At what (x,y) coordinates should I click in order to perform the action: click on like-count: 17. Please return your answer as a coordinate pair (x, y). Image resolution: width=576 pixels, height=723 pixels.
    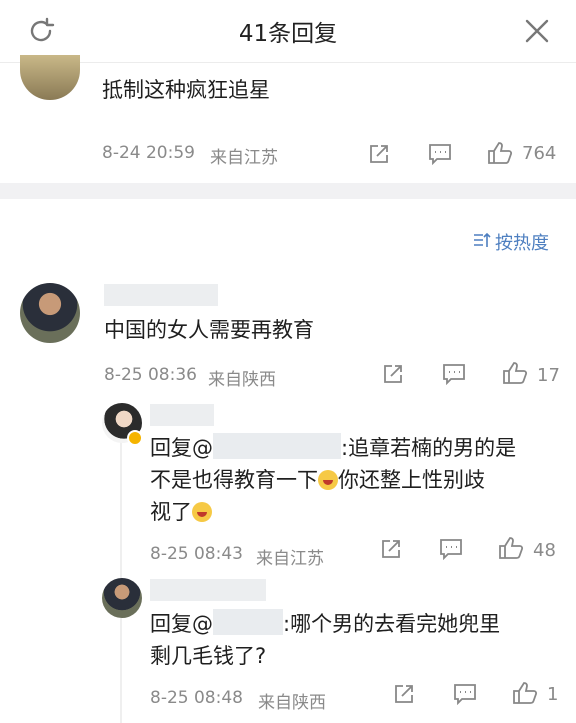
    Looking at the image, I should click on (548, 375).